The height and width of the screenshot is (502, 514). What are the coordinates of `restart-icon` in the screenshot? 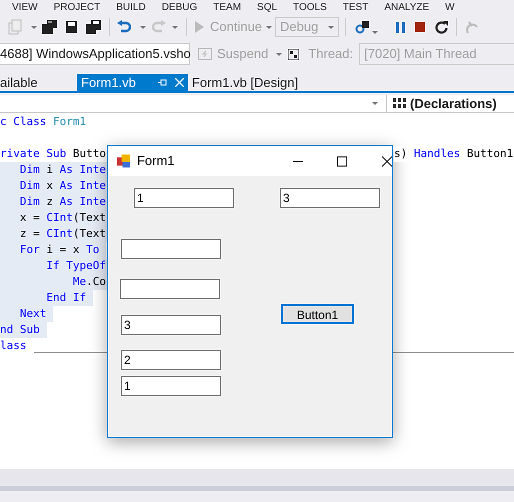 It's located at (441, 27).